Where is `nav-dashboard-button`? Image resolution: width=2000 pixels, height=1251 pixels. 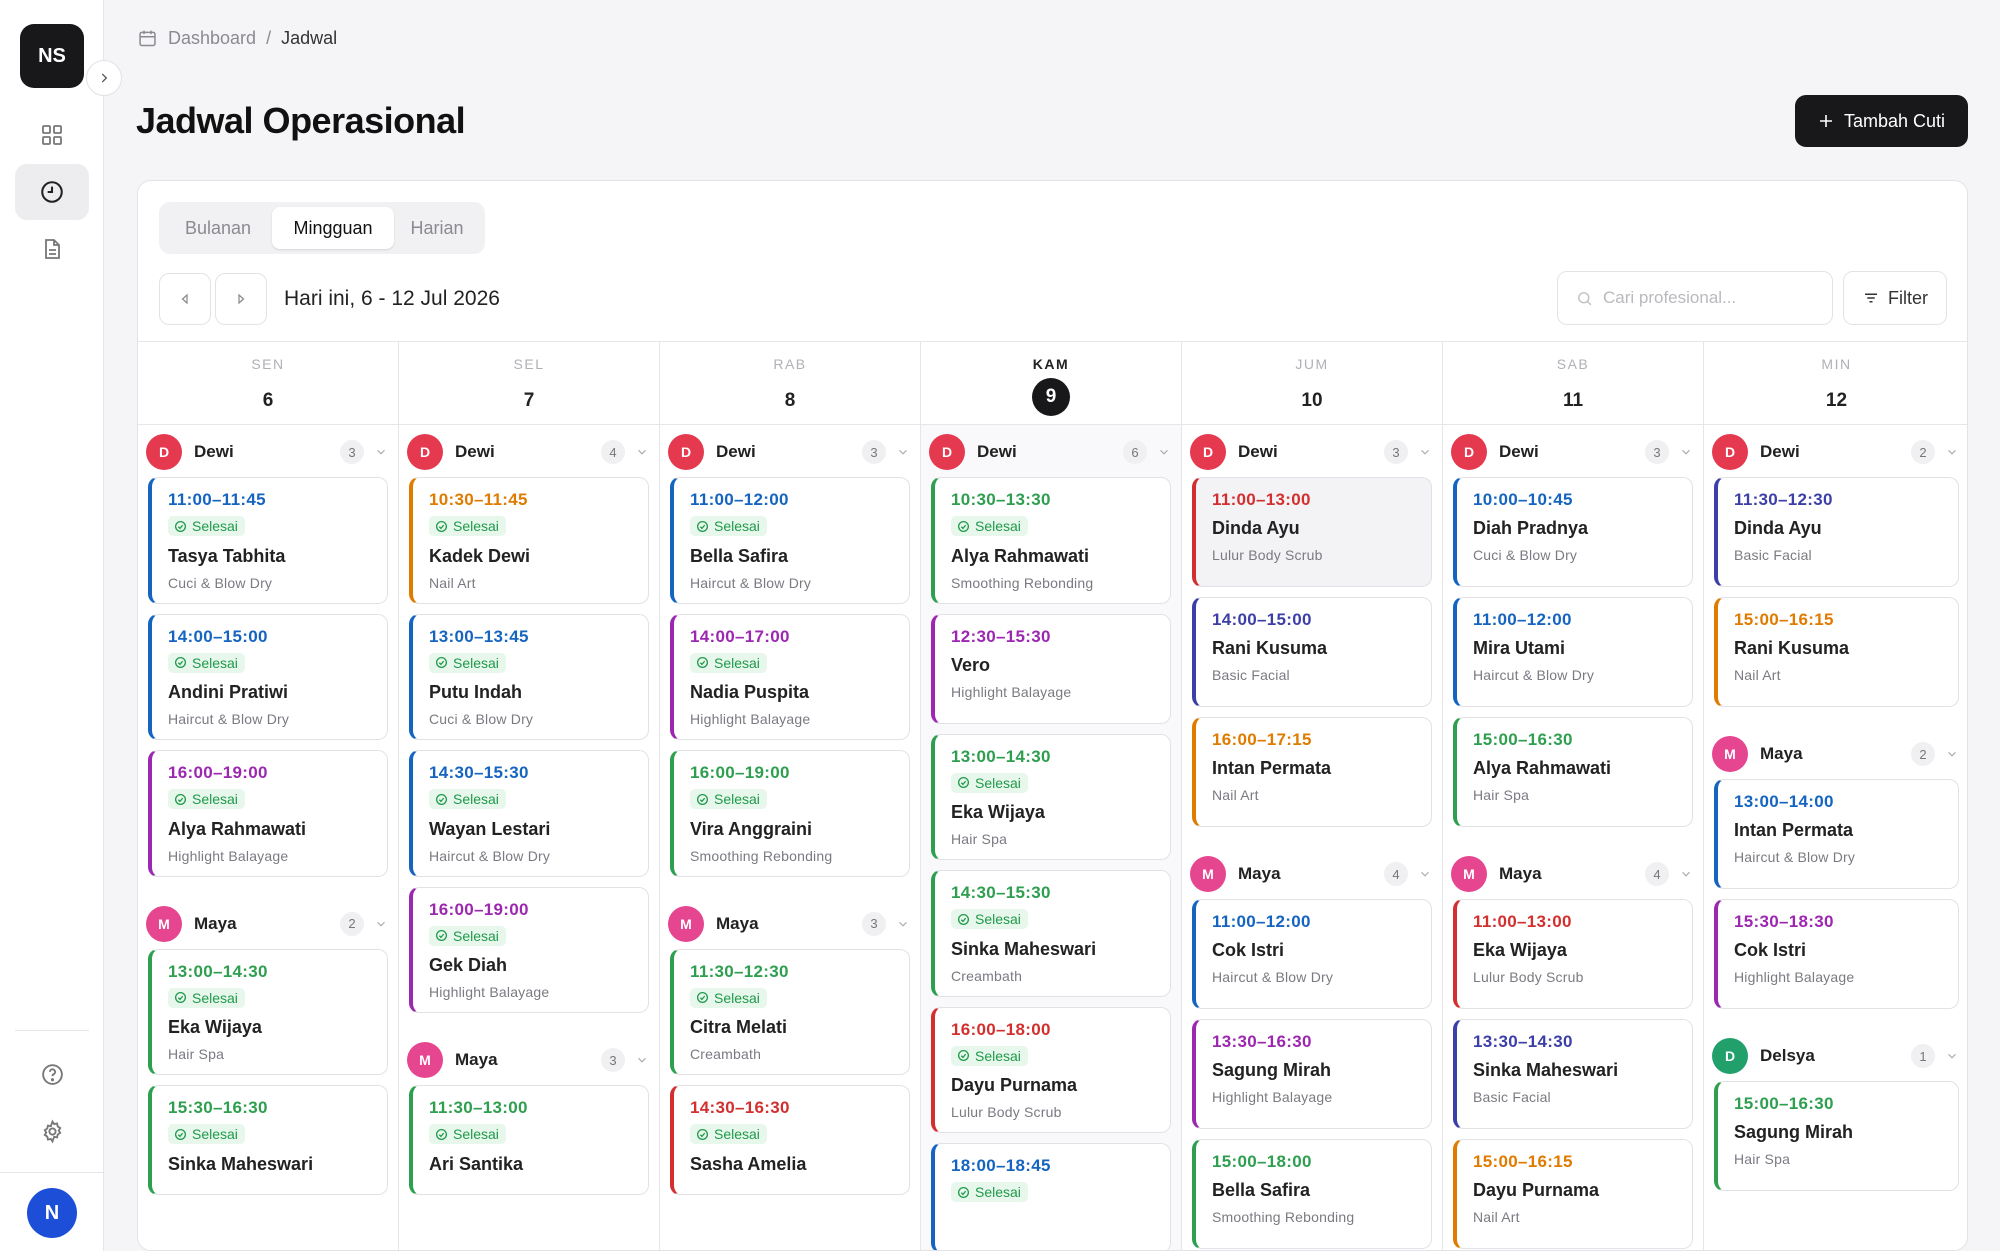
nav-dashboard-button is located at coordinates (52, 135).